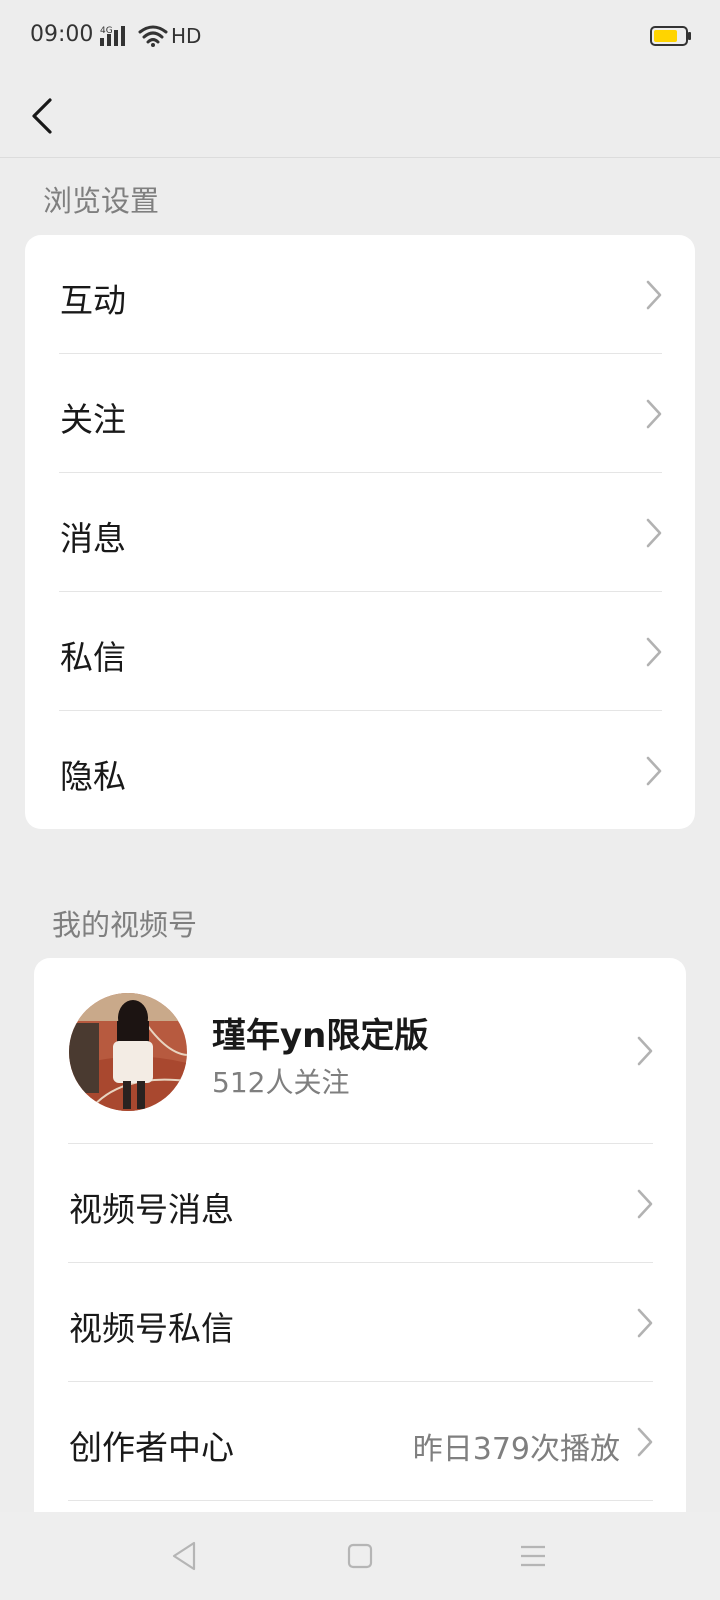 This screenshot has height=1600, width=720. What do you see at coordinates (186, 36) in the screenshot?
I see `hd-label: HD` at bounding box center [186, 36].